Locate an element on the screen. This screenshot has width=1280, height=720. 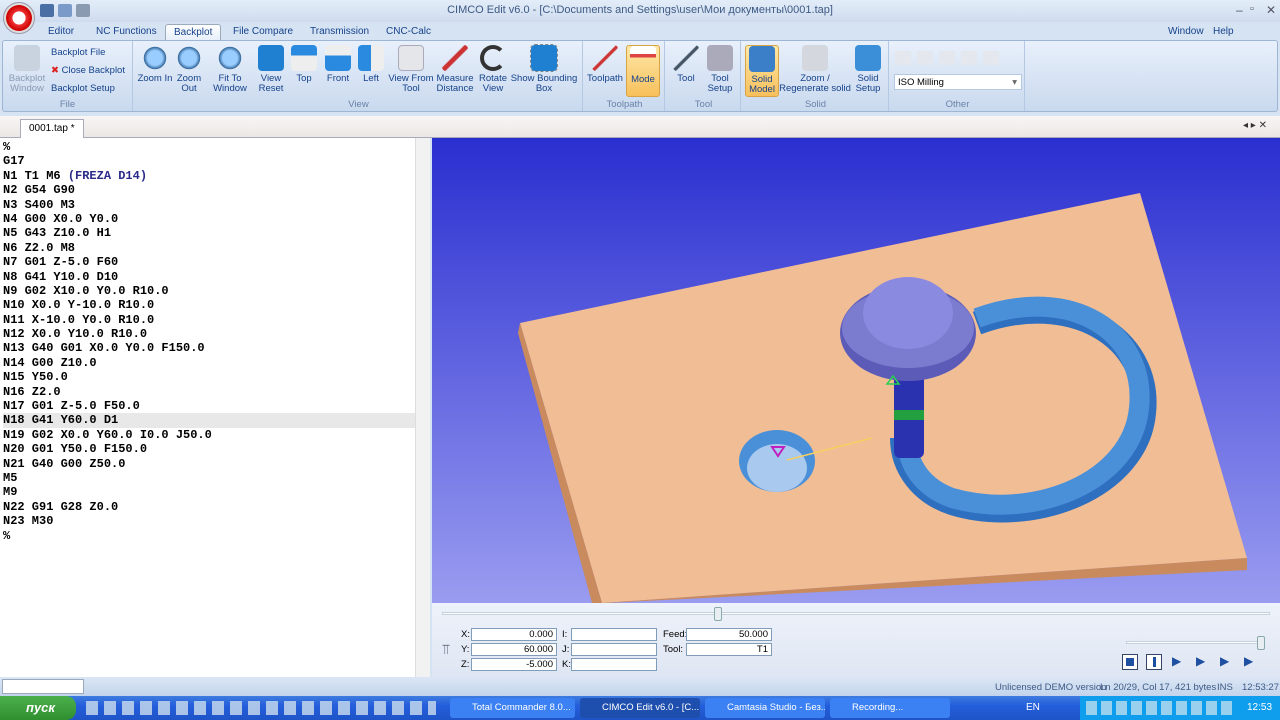
backplot-file-button: Backplot File is located at coordinates (78, 52).